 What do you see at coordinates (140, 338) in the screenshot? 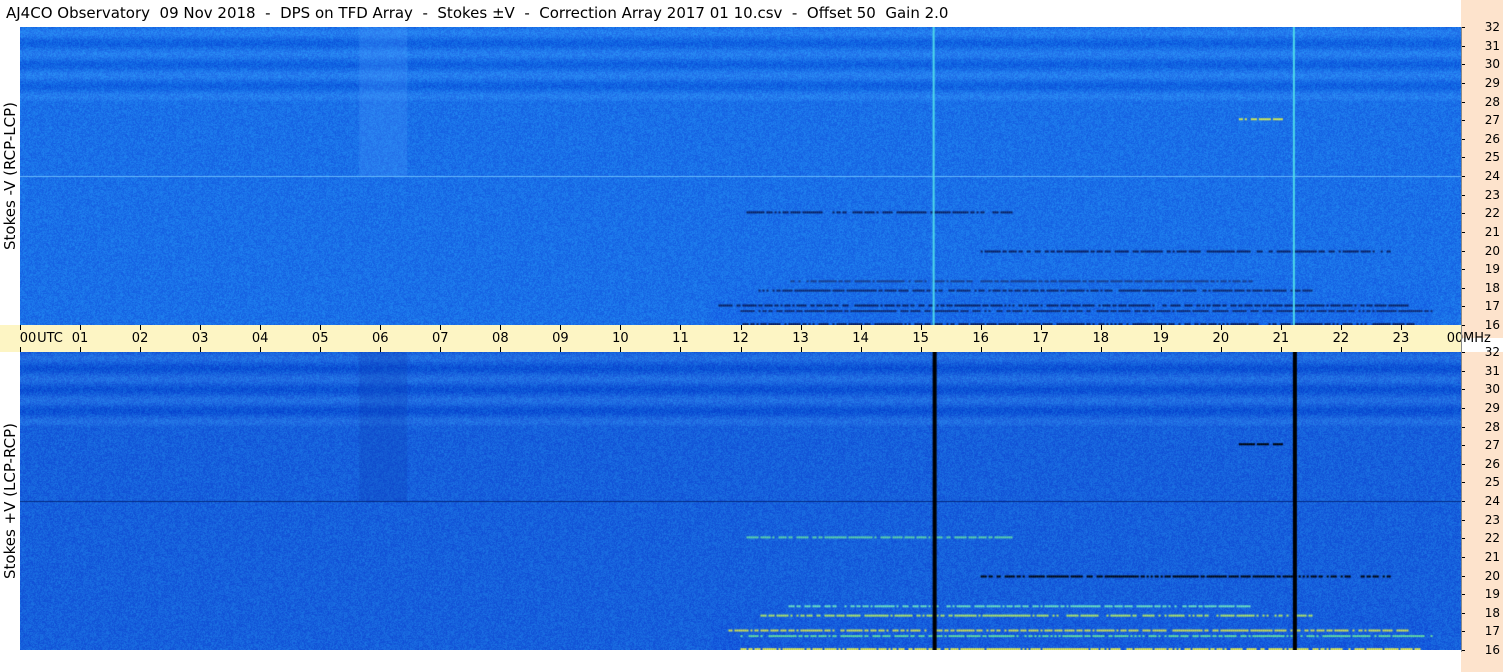
I see `time-tick-label: 02` at bounding box center [140, 338].